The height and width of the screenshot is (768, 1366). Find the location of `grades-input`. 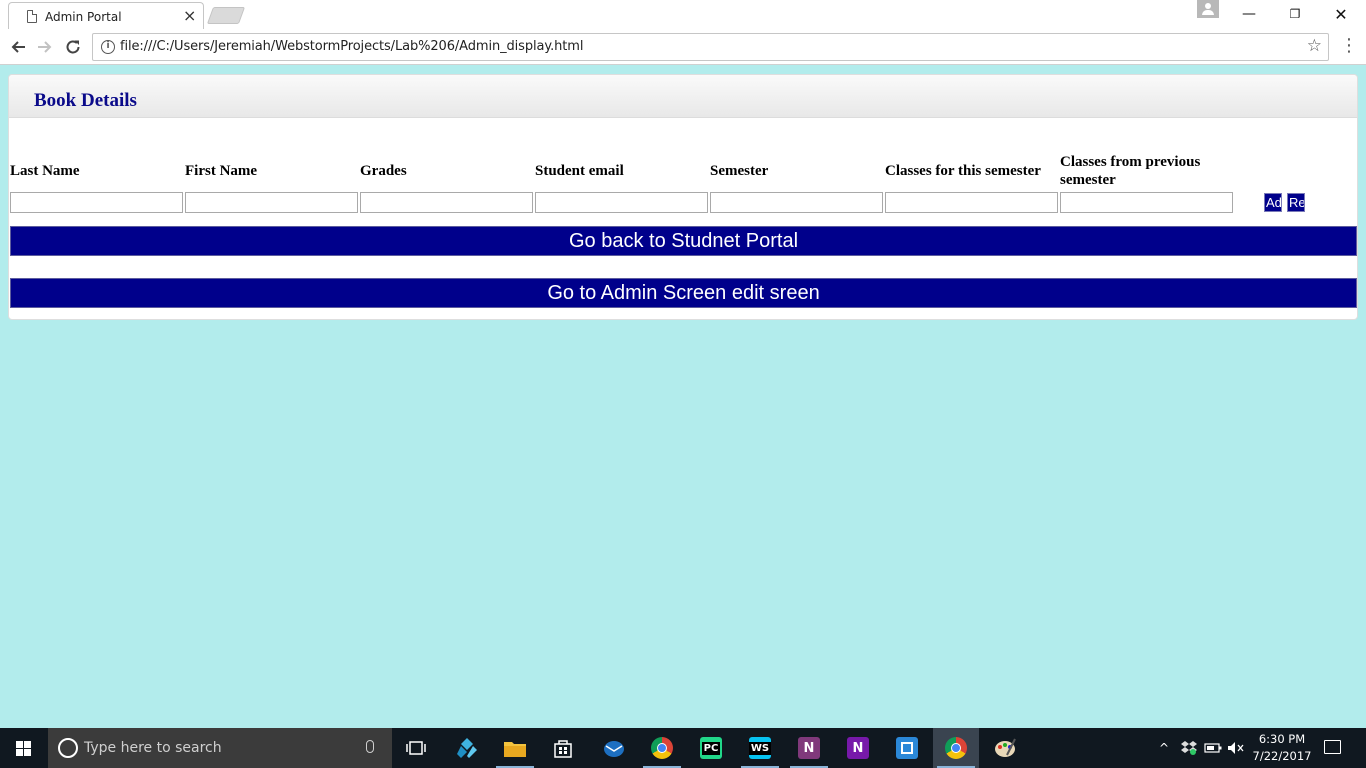

grades-input is located at coordinates (446, 202).